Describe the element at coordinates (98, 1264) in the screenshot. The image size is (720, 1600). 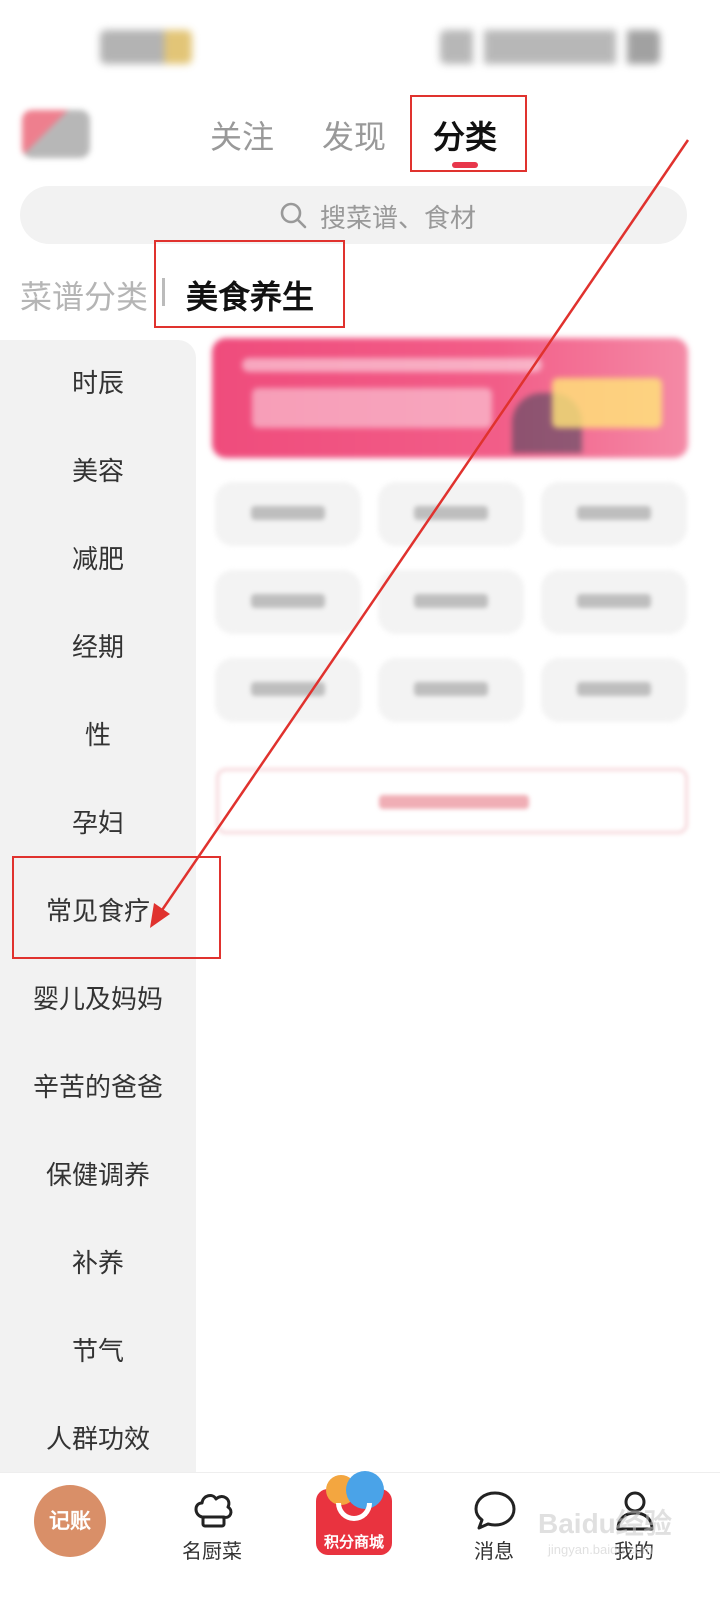
I see `sidebar-item-nourish: 补养` at that location.